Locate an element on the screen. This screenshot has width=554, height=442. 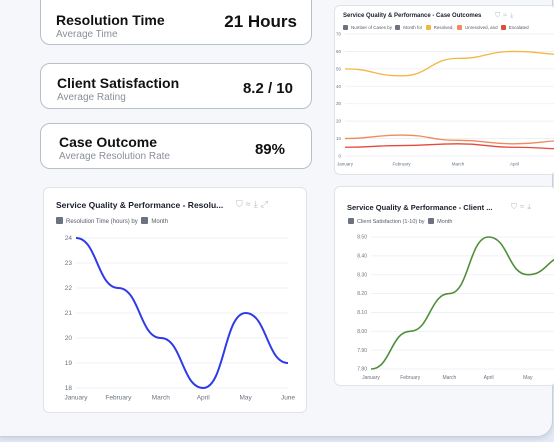
kpi-label: Client Satisfaction is located at coordinates (118, 83).